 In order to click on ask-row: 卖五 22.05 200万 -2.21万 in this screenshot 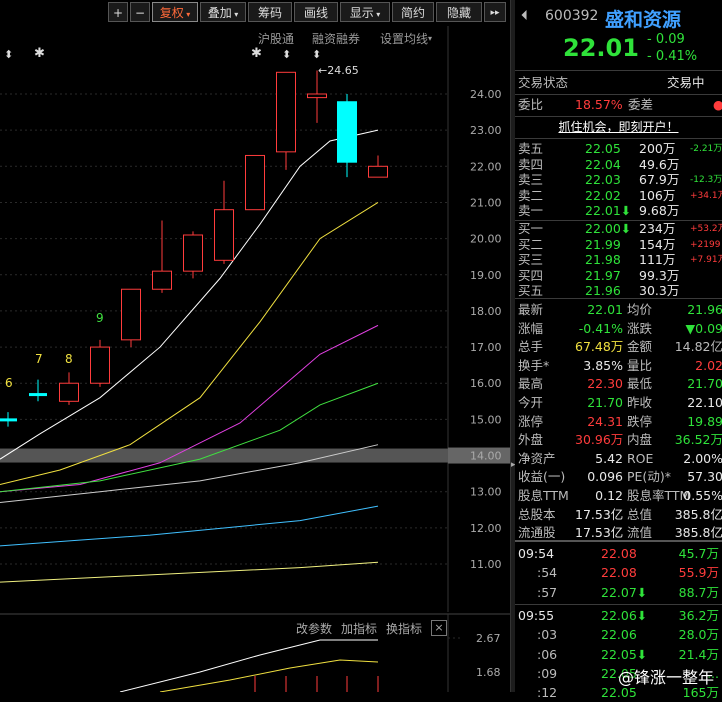, I will do `click(618, 149)`.